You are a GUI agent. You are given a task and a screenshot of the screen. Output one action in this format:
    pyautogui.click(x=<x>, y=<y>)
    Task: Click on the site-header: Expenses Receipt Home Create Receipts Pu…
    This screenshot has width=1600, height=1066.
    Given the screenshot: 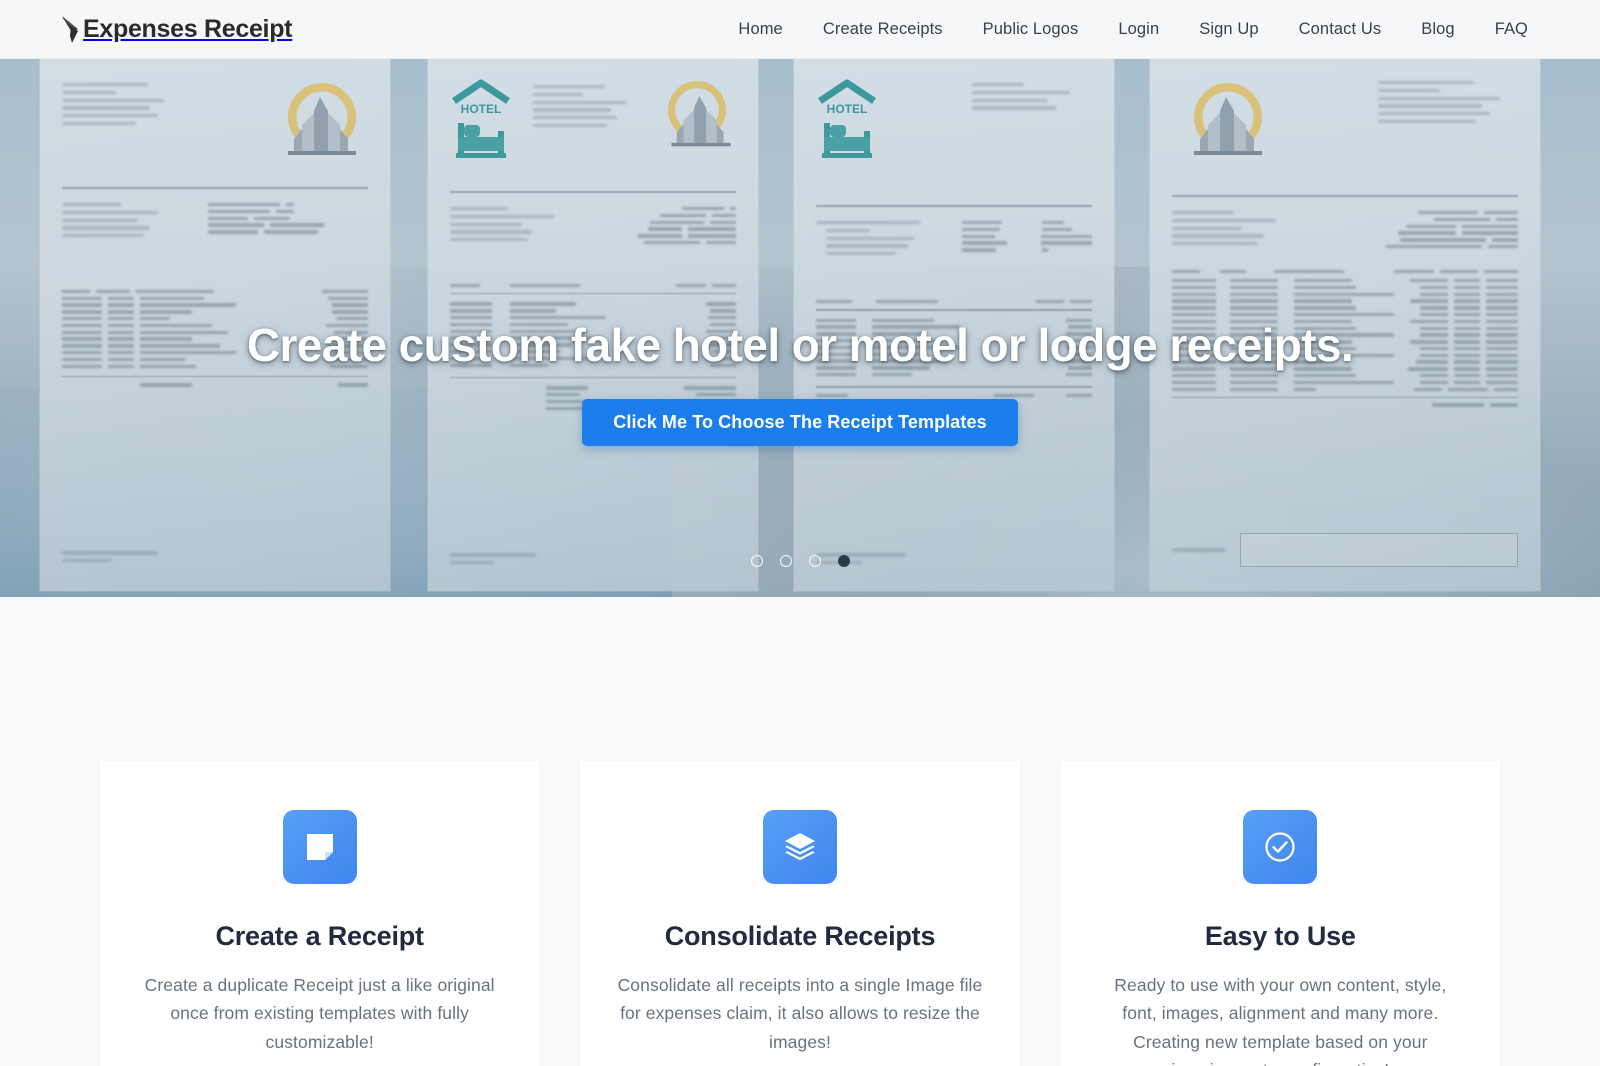 What is the action you would take?
    pyautogui.click(x=800, y=29)
    